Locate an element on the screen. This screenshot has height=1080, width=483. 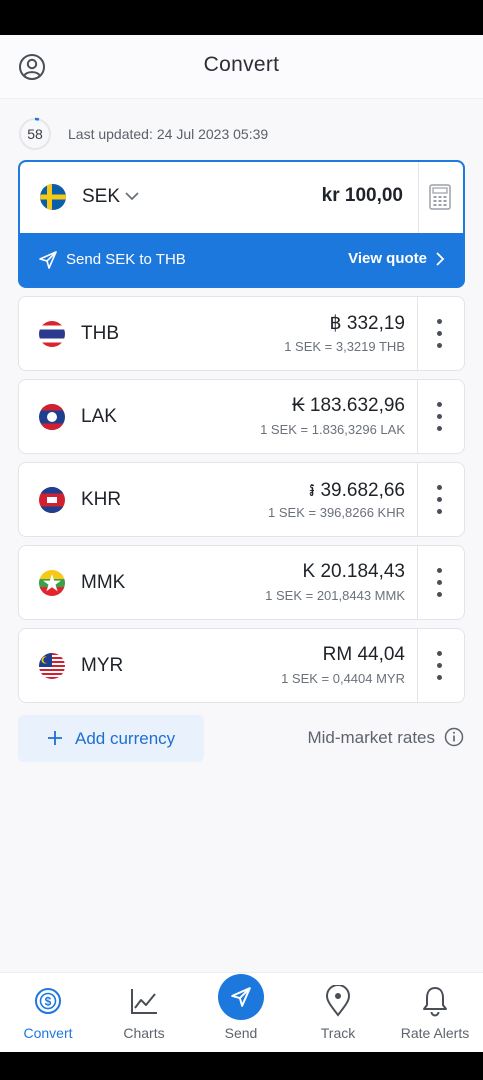
nav-label: Track is located at coordinates (338, 1033).